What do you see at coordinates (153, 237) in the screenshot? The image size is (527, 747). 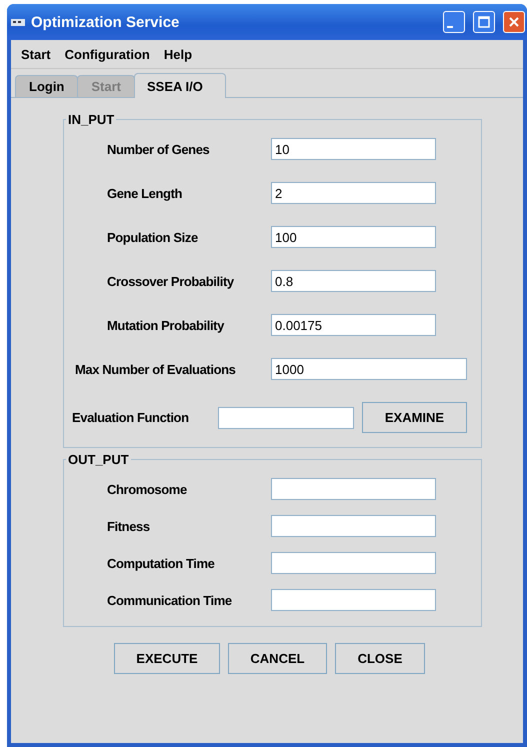 I see `field-label: Population Size` at bounding box center [153, 237].